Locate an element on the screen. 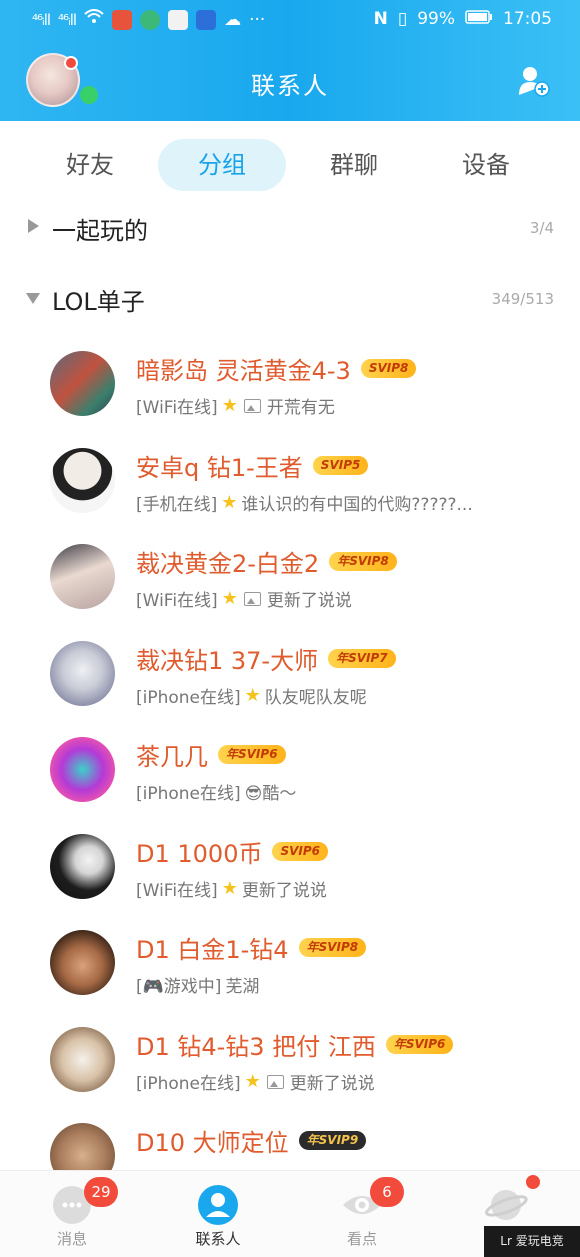 This screenshot has width=580, height=1257. cloud-icon: ☁ is located at coordinates (233, 19).